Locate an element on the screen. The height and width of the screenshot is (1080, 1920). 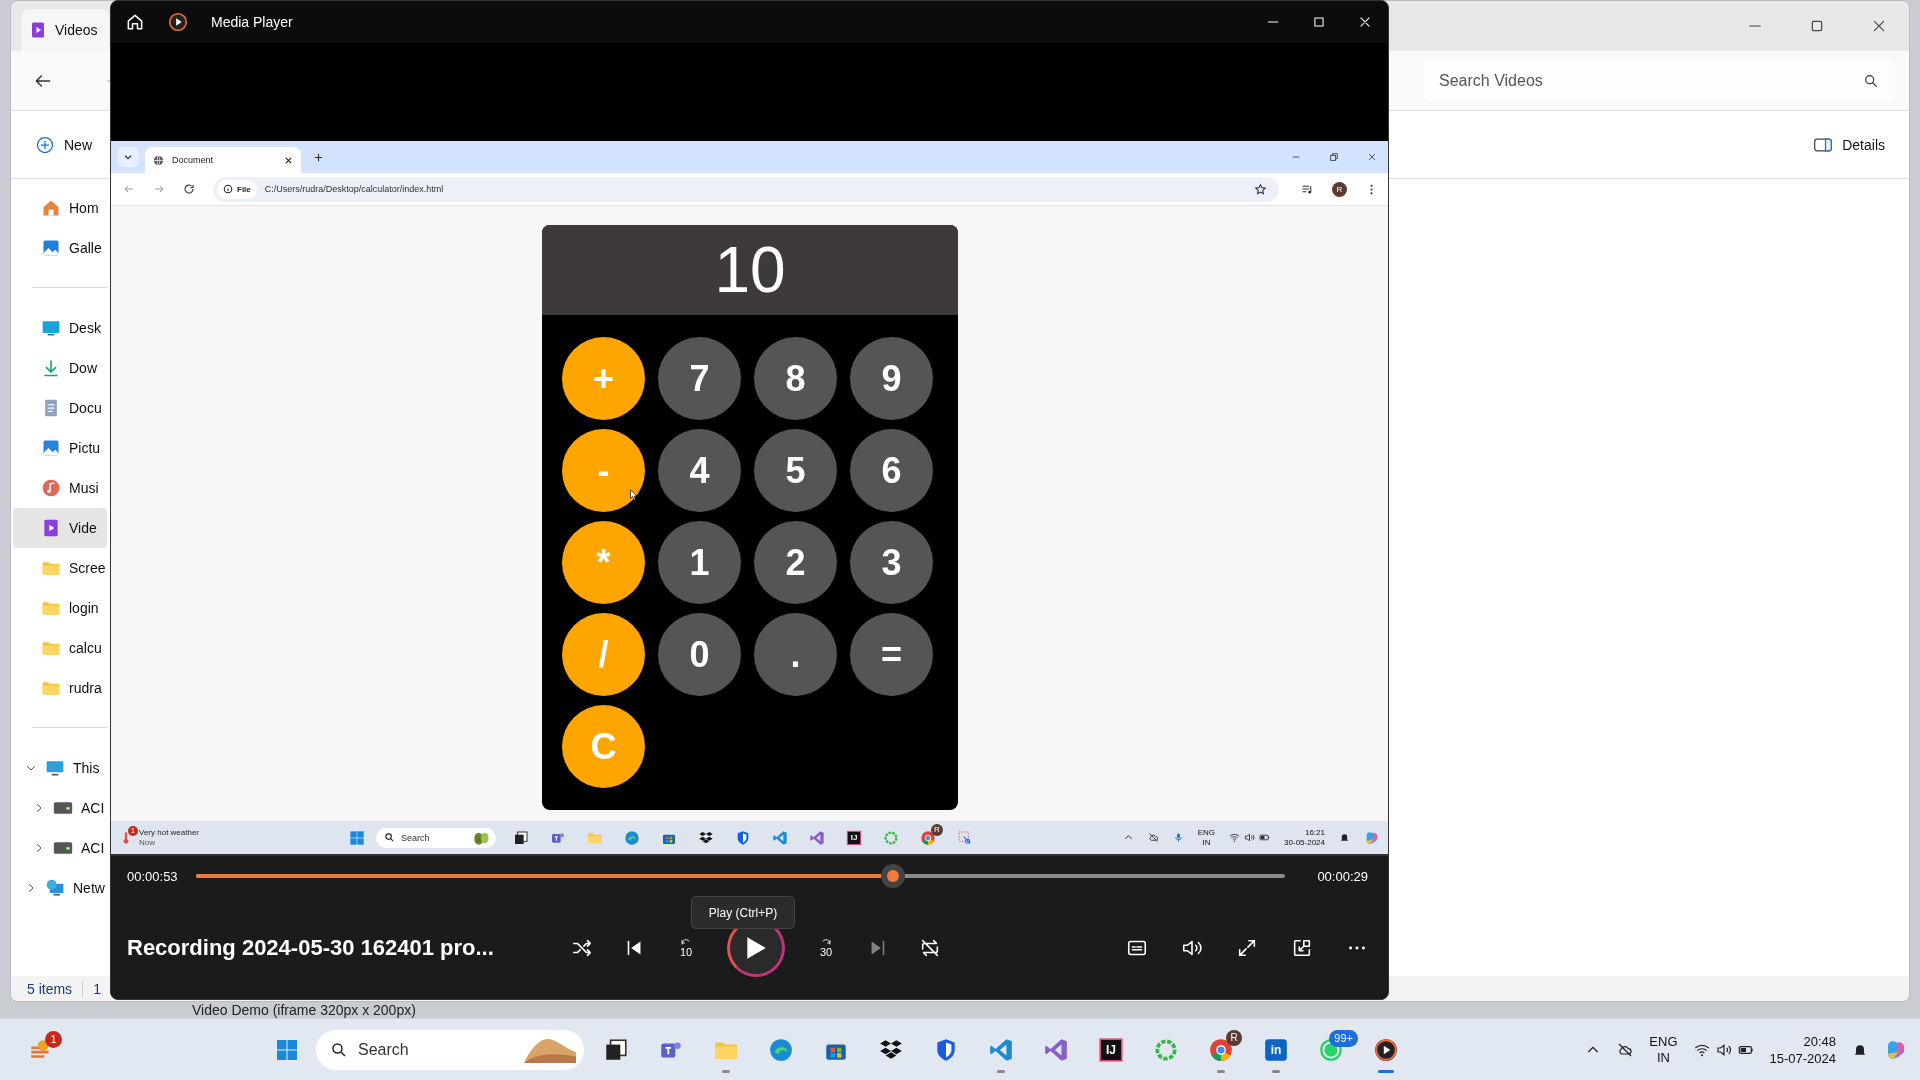
sparkle-icon is located at coordinates (1372, 837).